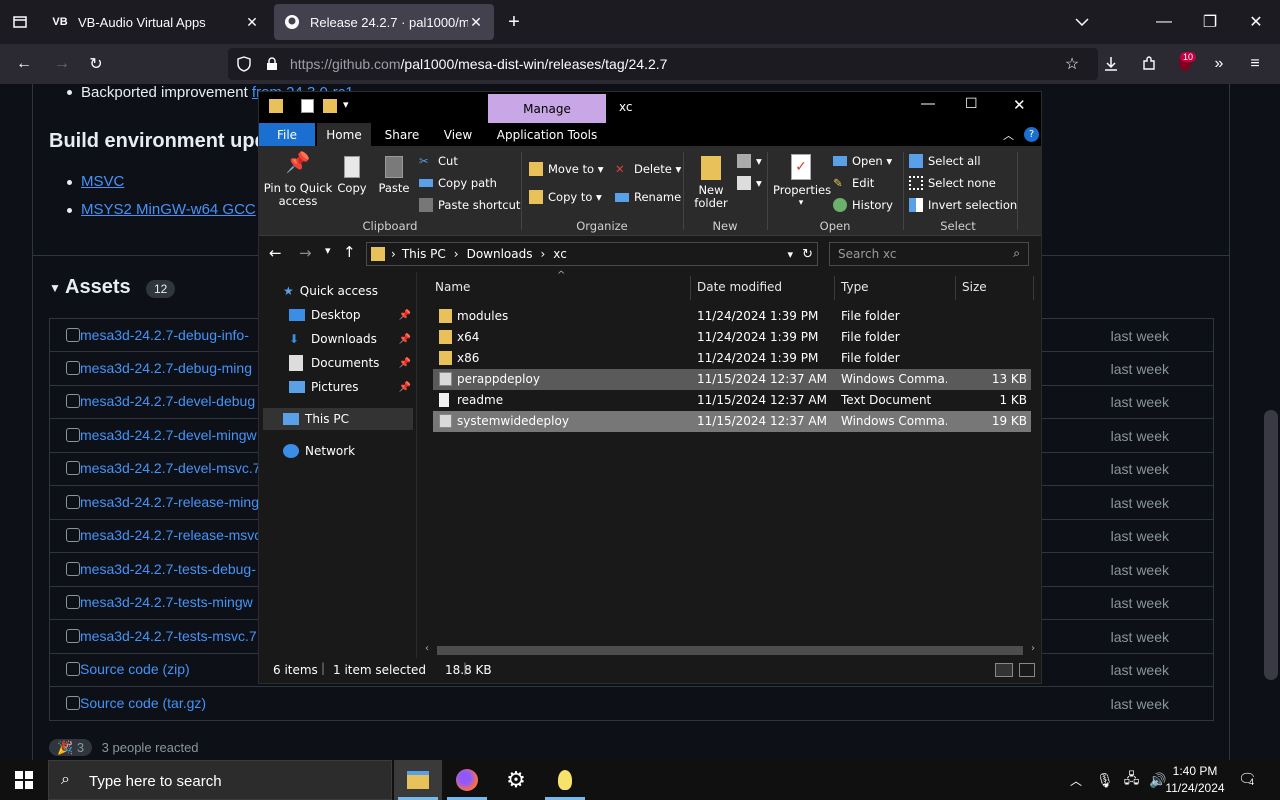 This screenshot has height=800, width=1280. What do you see at coordinates (952, 183) in the screenshot?
I see `select-none-button: Select none` at bounding box center [952, 183].